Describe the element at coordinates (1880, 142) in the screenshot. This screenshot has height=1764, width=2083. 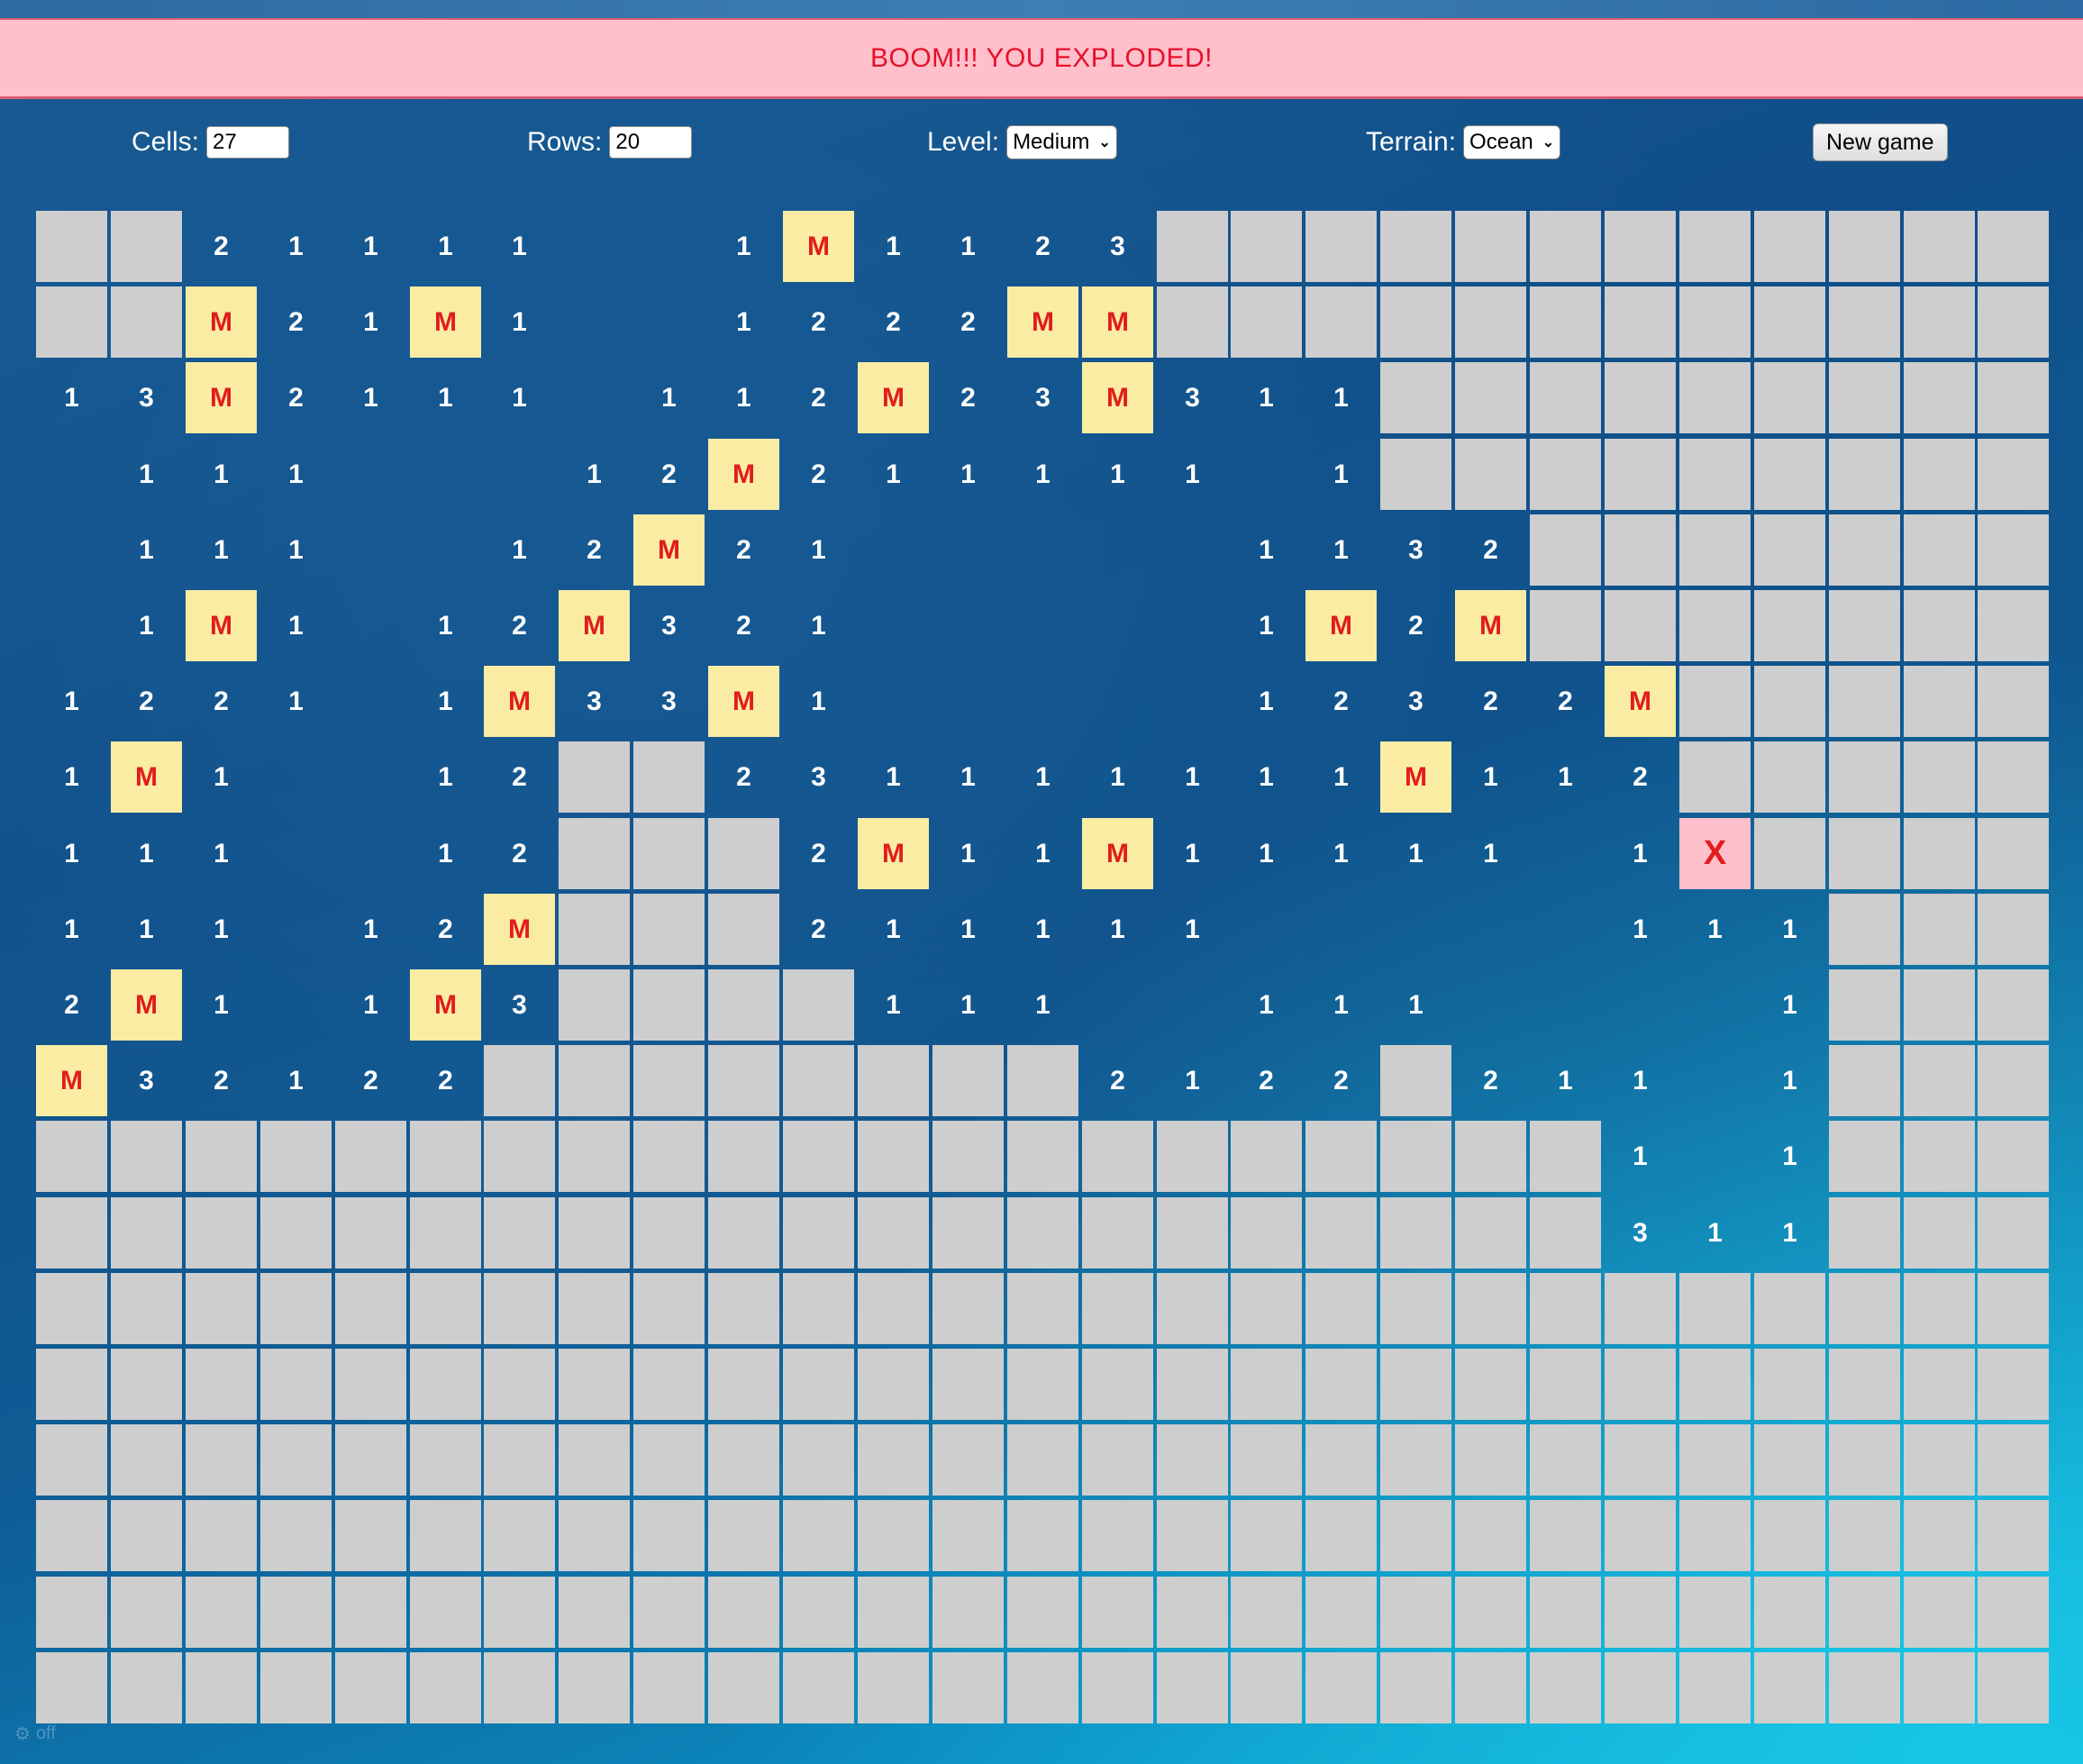
I see `new-game-button: New game` at that location.